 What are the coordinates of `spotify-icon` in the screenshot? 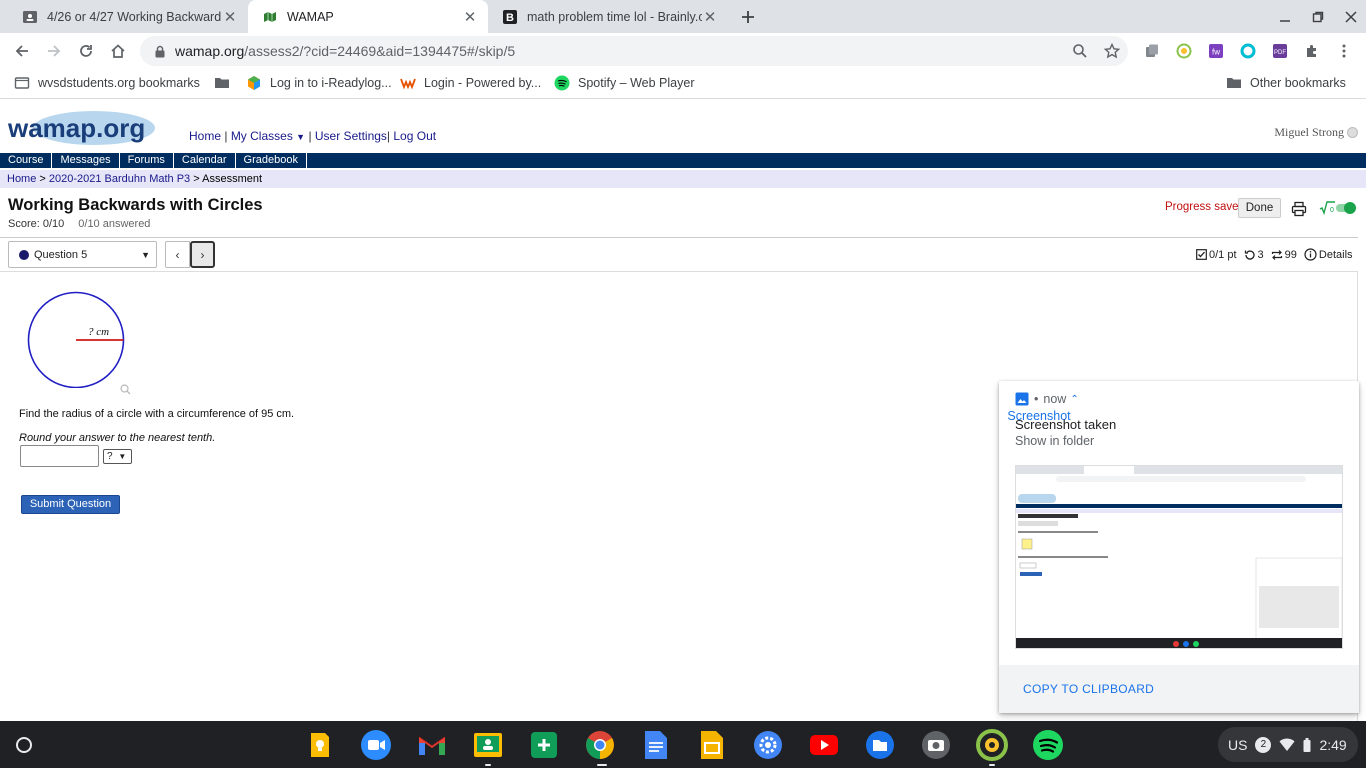 It's located at (1048, 745).